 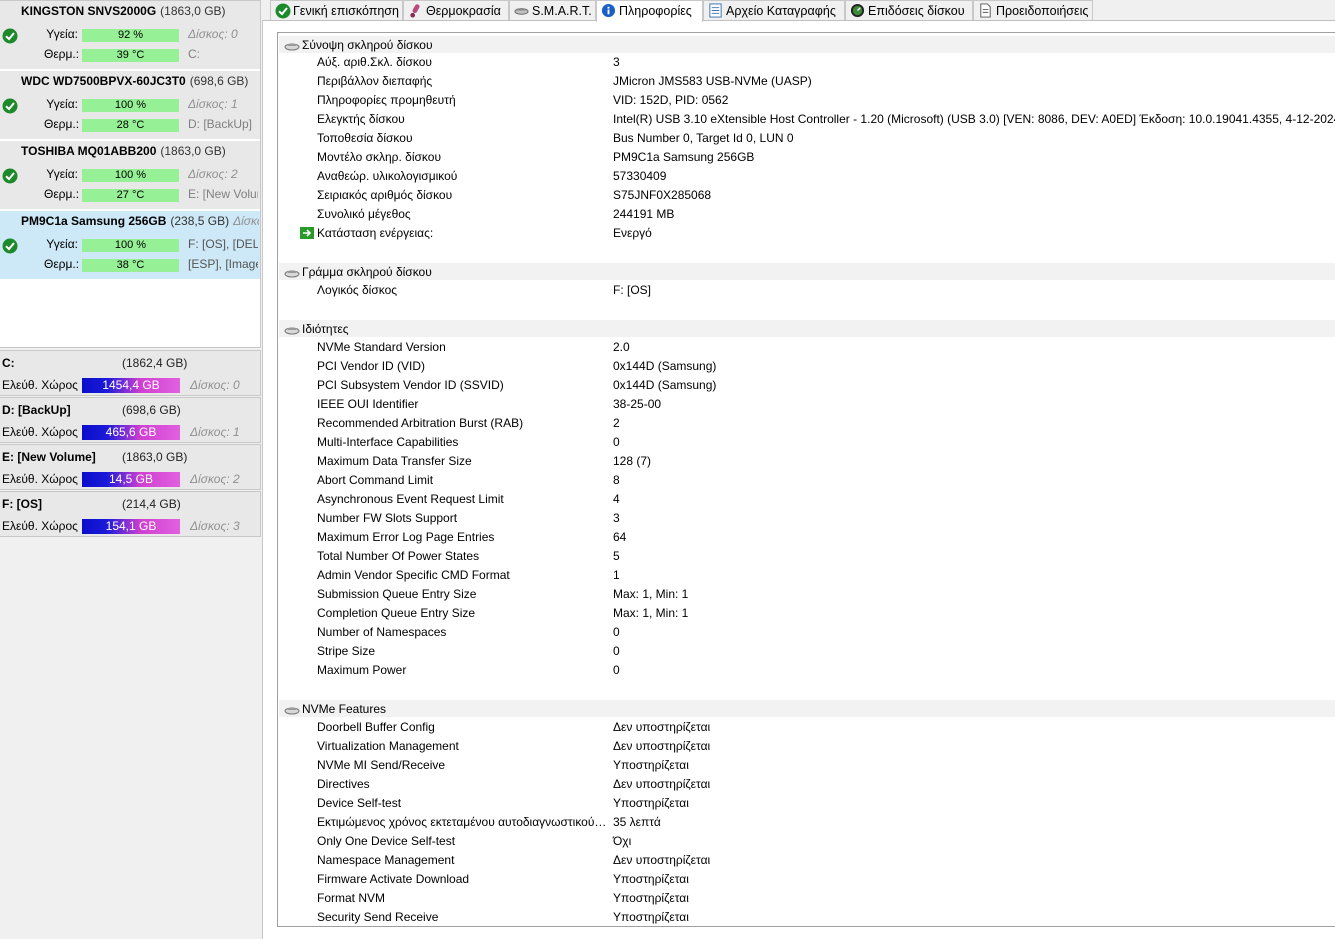 What do you see at coordinates (649, 11) in the screenshot?
I see `tab-info: Πληροφορίες` at bounding box center [649, 11].